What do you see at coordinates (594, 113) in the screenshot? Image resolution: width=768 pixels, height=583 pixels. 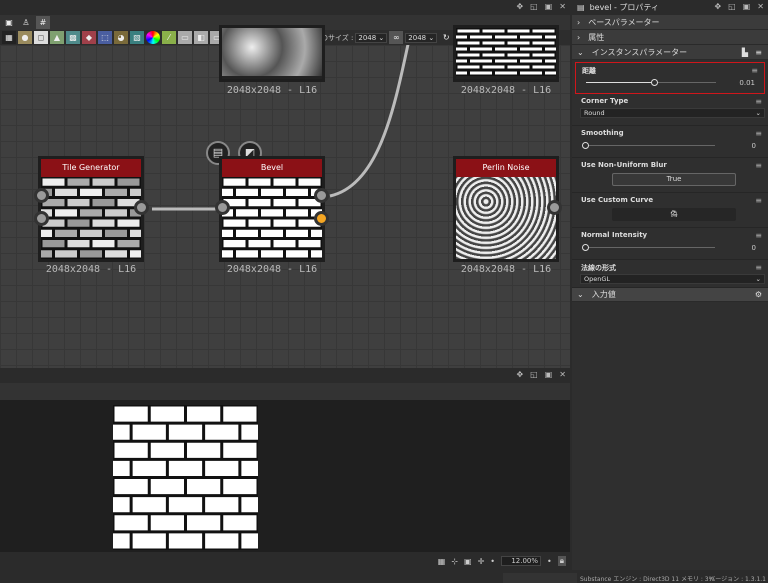 I see `dropdown-value: Round` at bounding box center [594, 113].